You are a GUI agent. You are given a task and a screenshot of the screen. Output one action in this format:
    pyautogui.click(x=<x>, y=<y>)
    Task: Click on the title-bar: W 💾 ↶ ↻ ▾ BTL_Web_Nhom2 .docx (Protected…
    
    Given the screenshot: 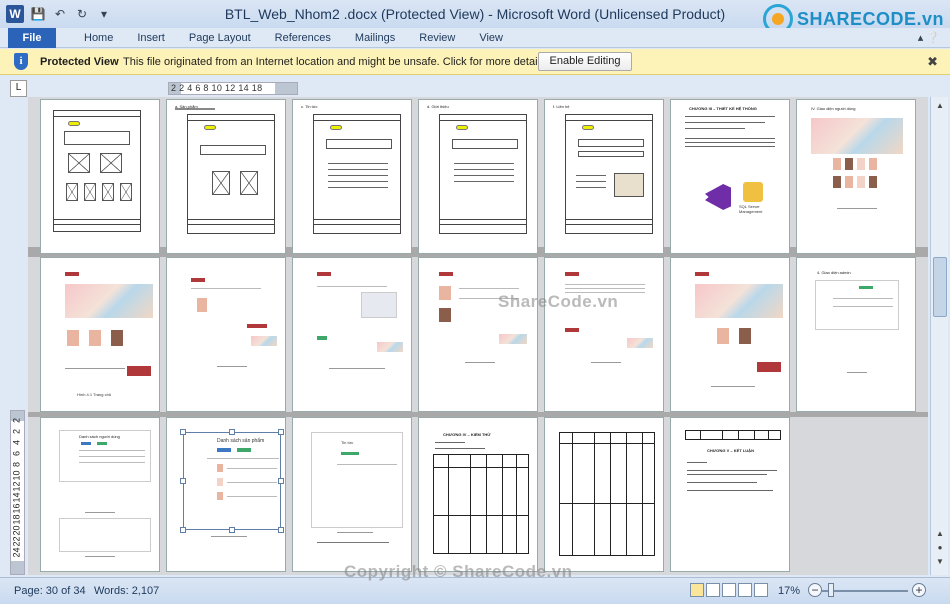 What is the action you would take?
    pyautogui.click(x=475, y=17)
    